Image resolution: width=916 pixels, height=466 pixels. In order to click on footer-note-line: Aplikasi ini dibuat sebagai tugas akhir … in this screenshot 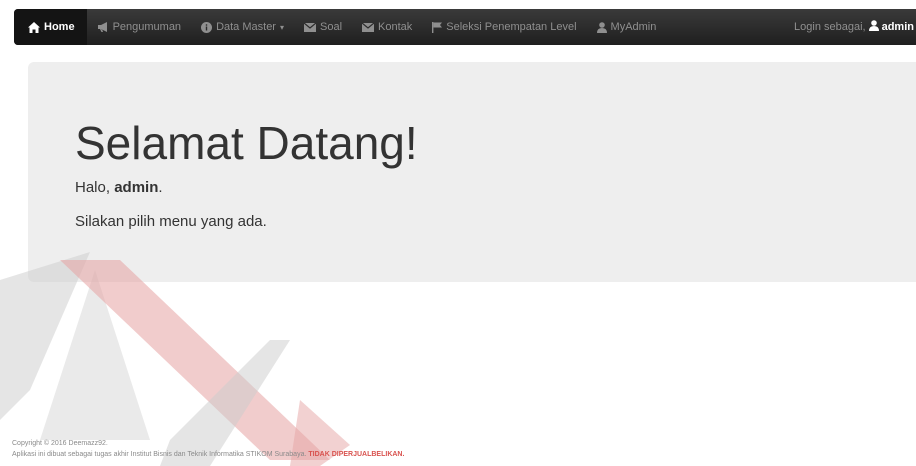, I will do `click(208, 454)`.